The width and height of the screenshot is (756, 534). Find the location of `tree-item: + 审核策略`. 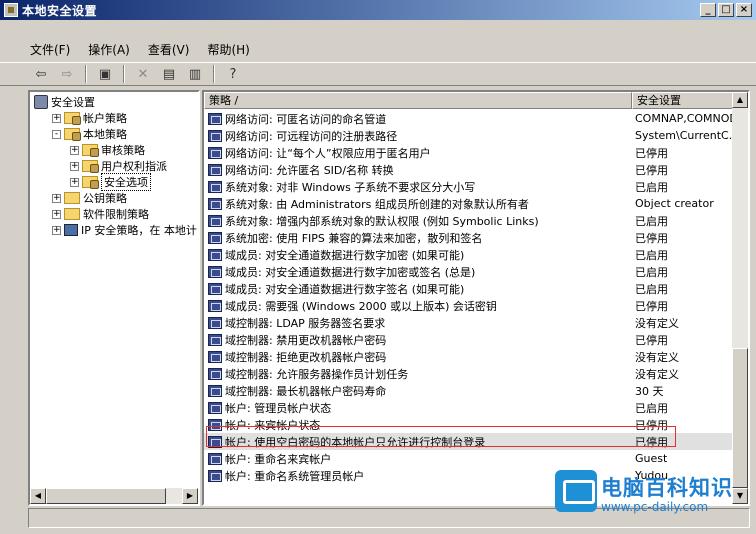

tree-item: + 审核策略 is located at coordinates (107, 150).